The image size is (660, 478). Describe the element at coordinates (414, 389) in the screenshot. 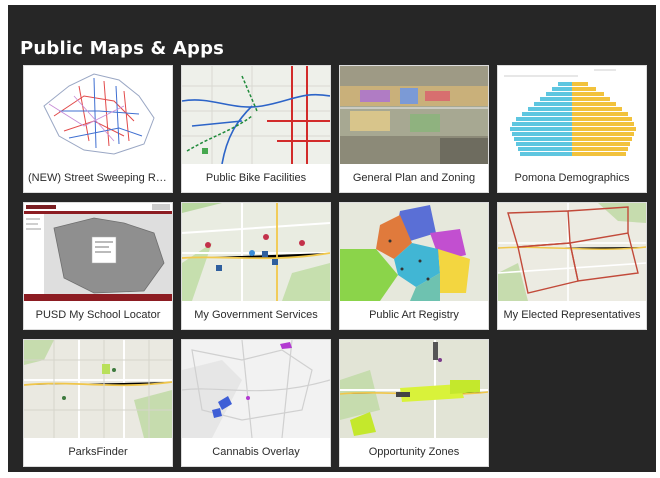

I see `thumbnail-opportunity-zones-map` at that location.